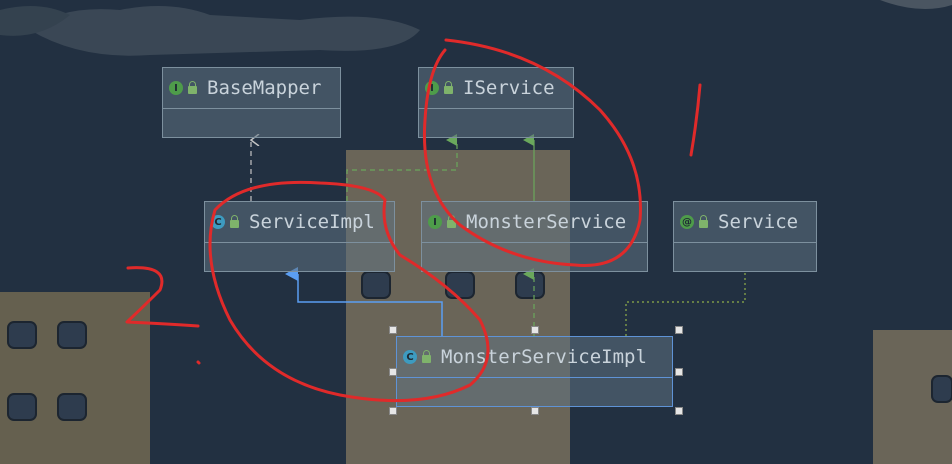 This screenshot has width=952, height=464. Describe the element at coordinates (312, 222) in the screenshot. I see `node-label: ServiceImpl` at that location.